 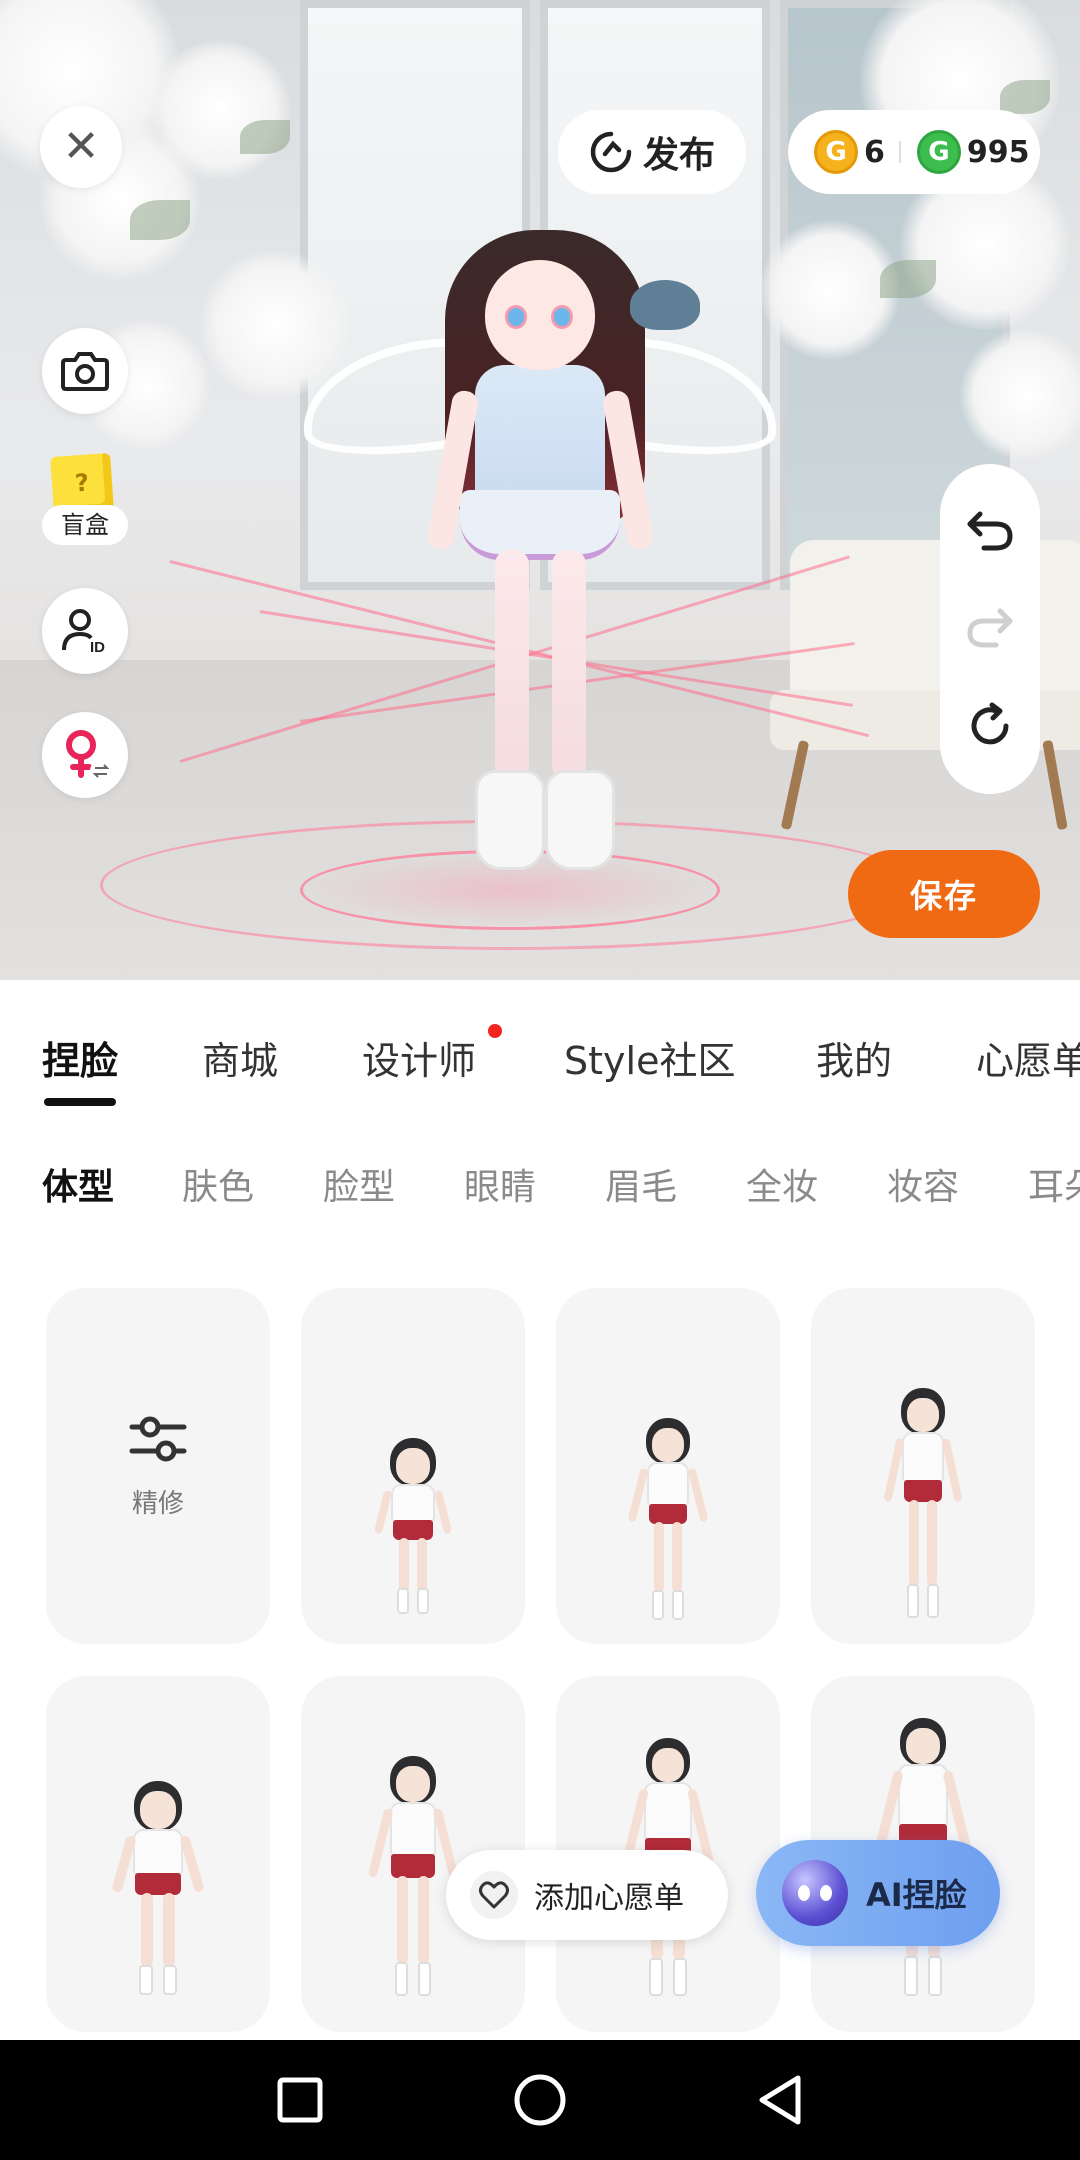 I want to click on wishlist-label: 添加心愿单, so click(x=609, y=1898).